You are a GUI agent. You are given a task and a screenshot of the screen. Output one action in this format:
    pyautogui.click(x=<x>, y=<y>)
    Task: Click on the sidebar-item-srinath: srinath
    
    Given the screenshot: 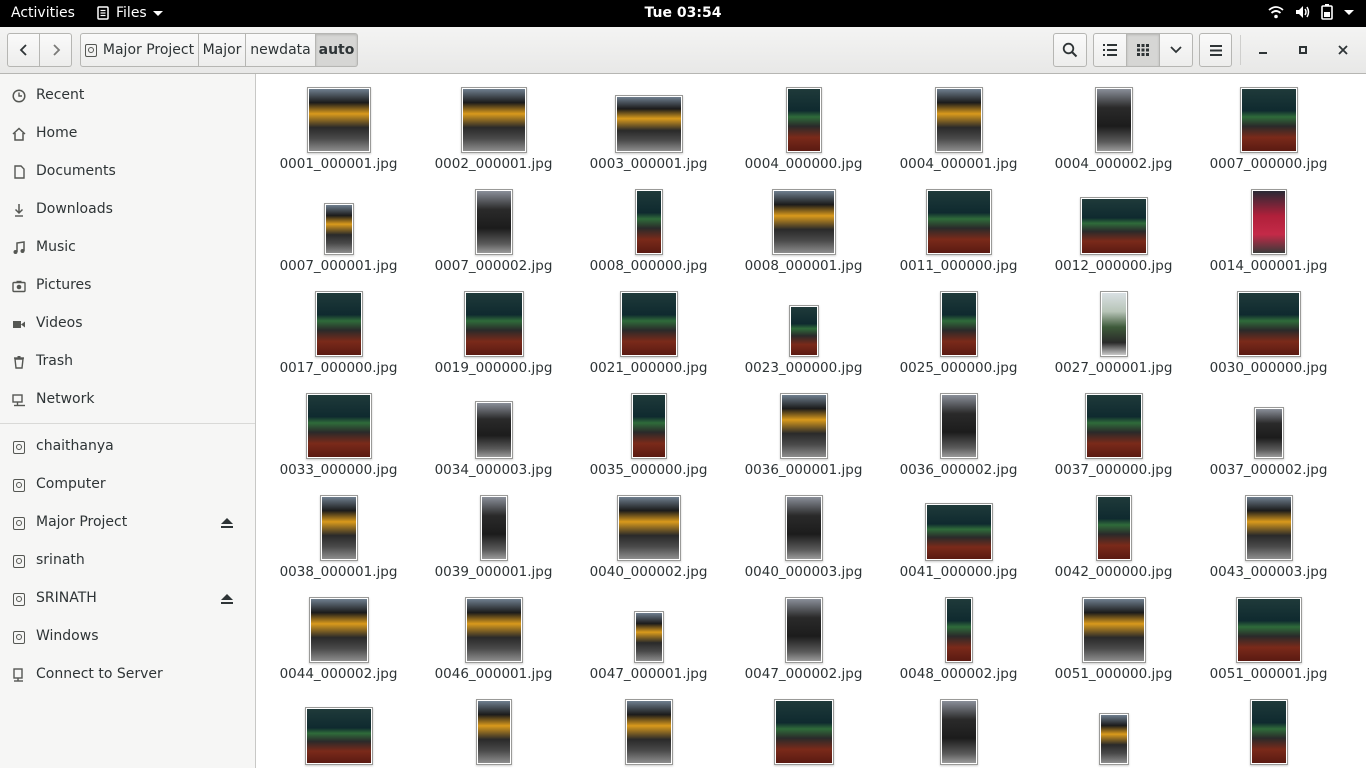 What is the action you would take?
    pyautogui.click(x=127, y=561)
    